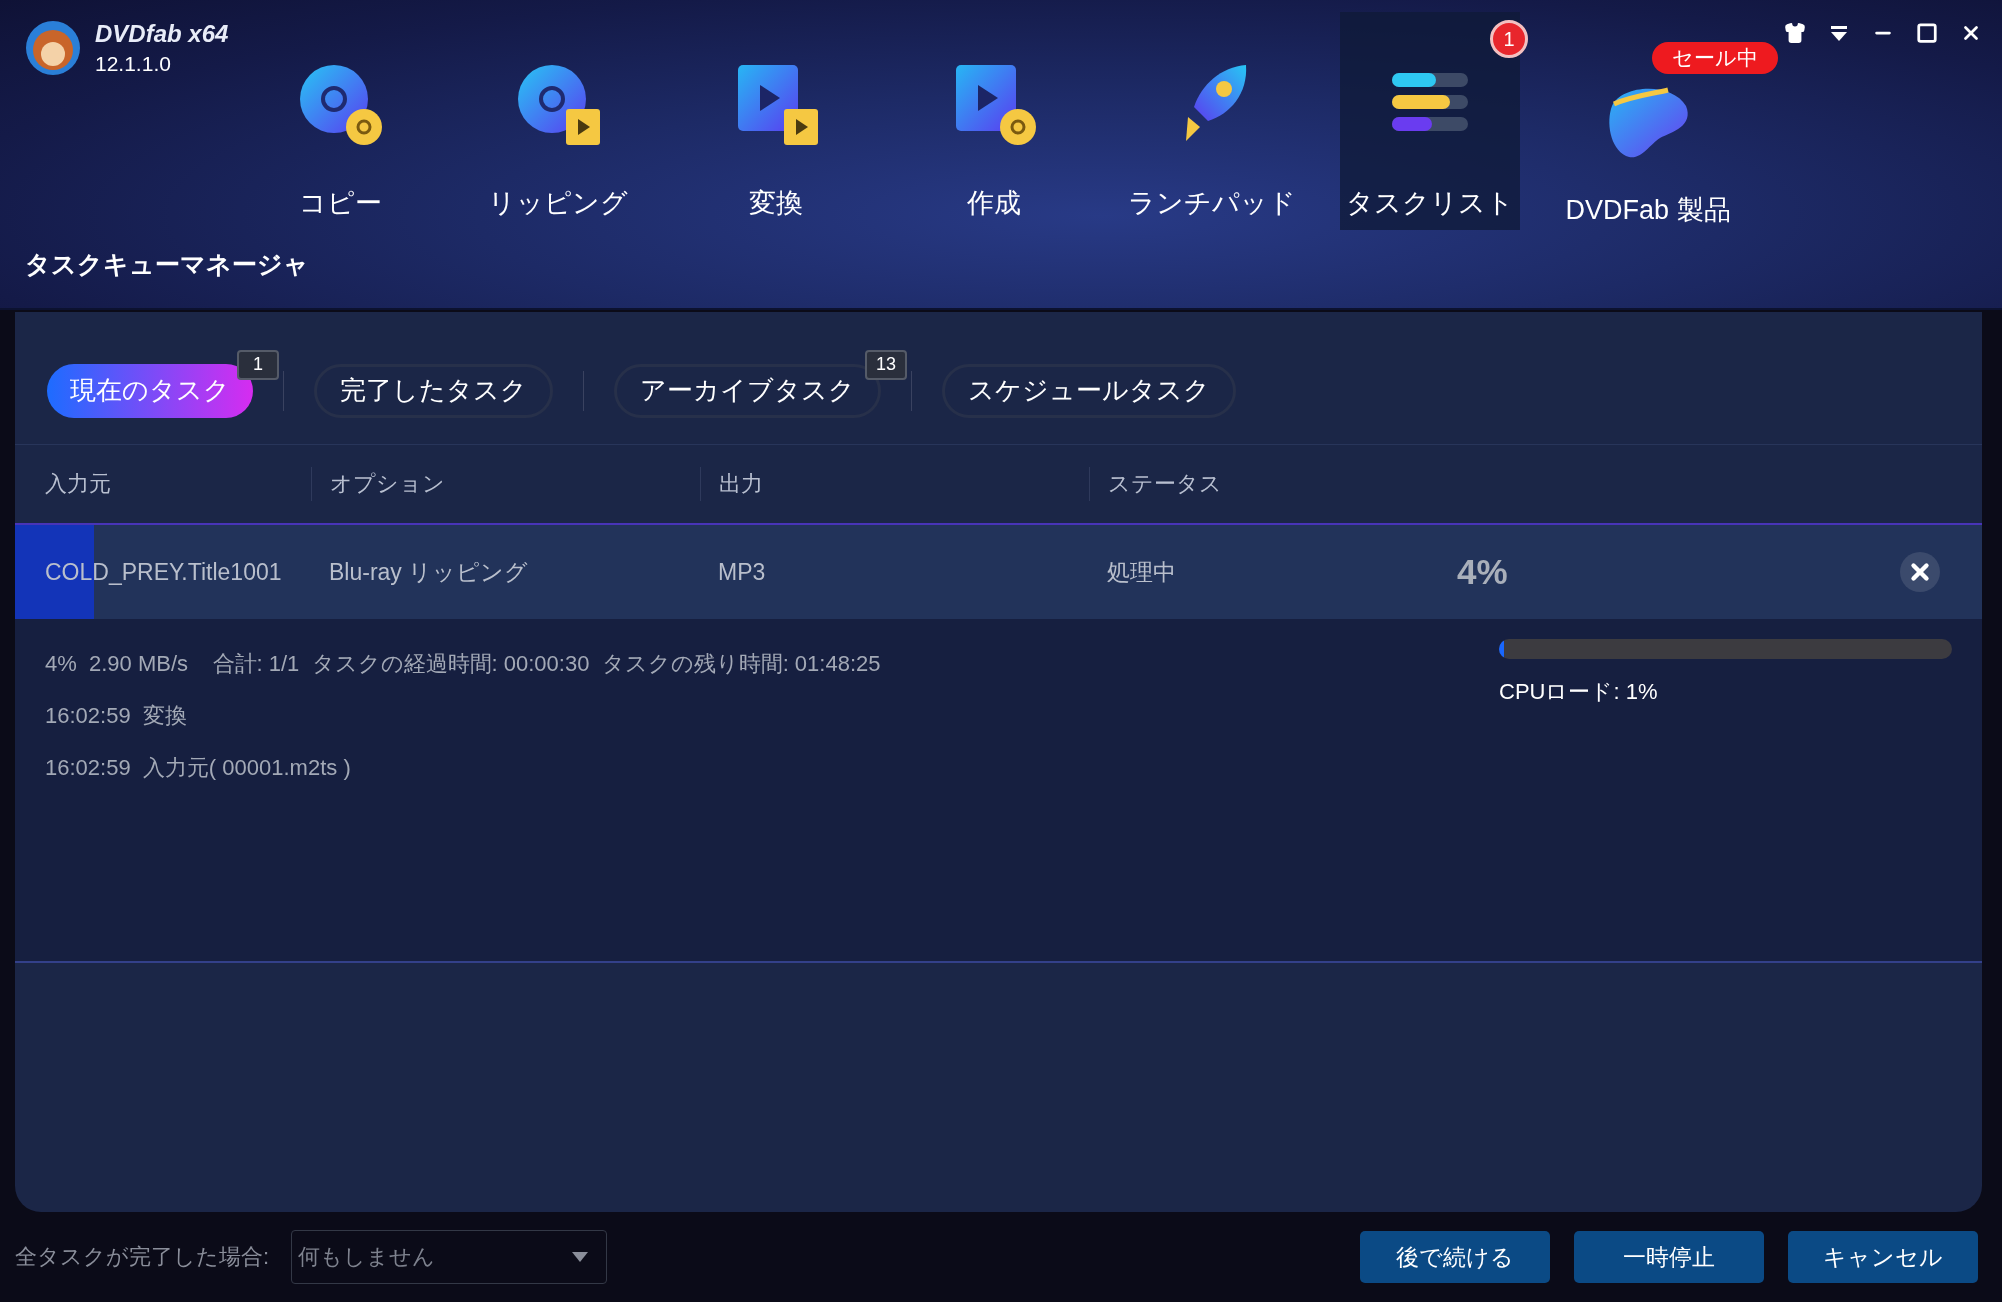 This screenshot has height=1302, width=2002. What do you see at coordinates (258, 364) in the screenshot?
I see `count-badge: 1` at bounding box center [258, 364].